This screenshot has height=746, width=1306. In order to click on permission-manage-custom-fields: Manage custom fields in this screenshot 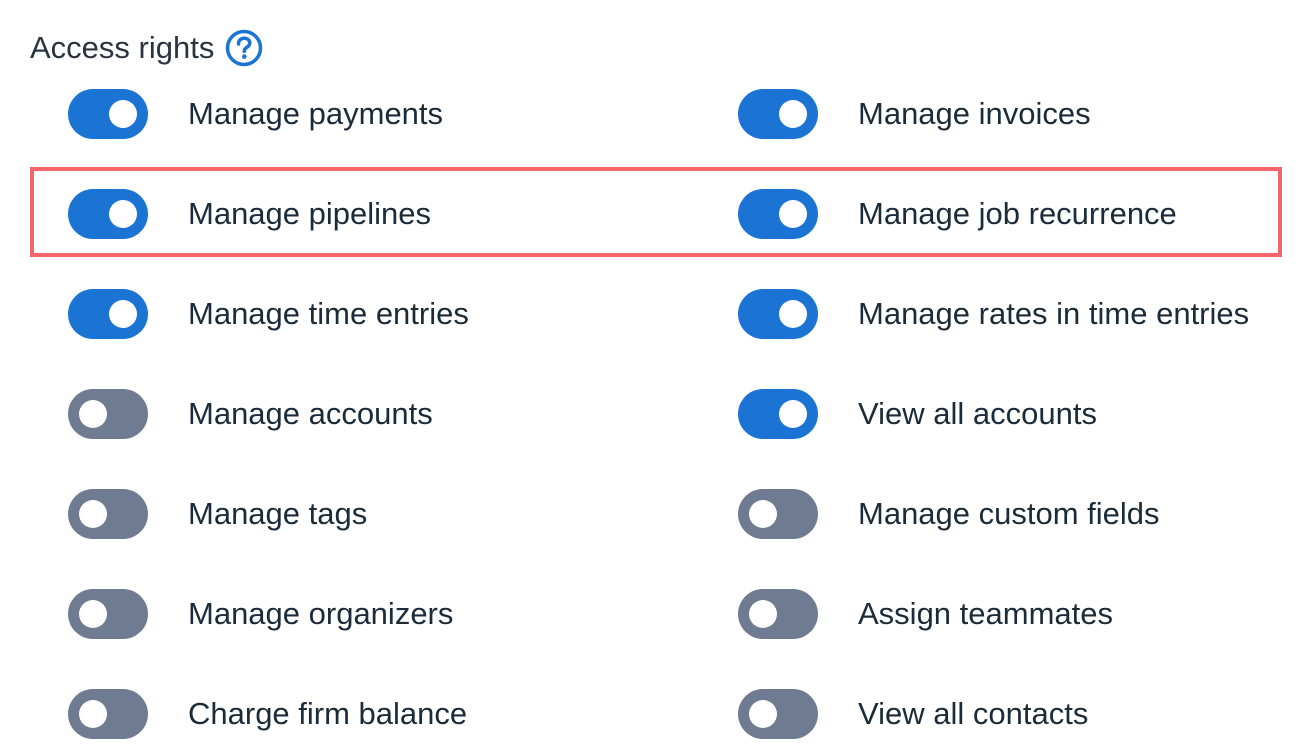, I will do `click(949, 514)`.